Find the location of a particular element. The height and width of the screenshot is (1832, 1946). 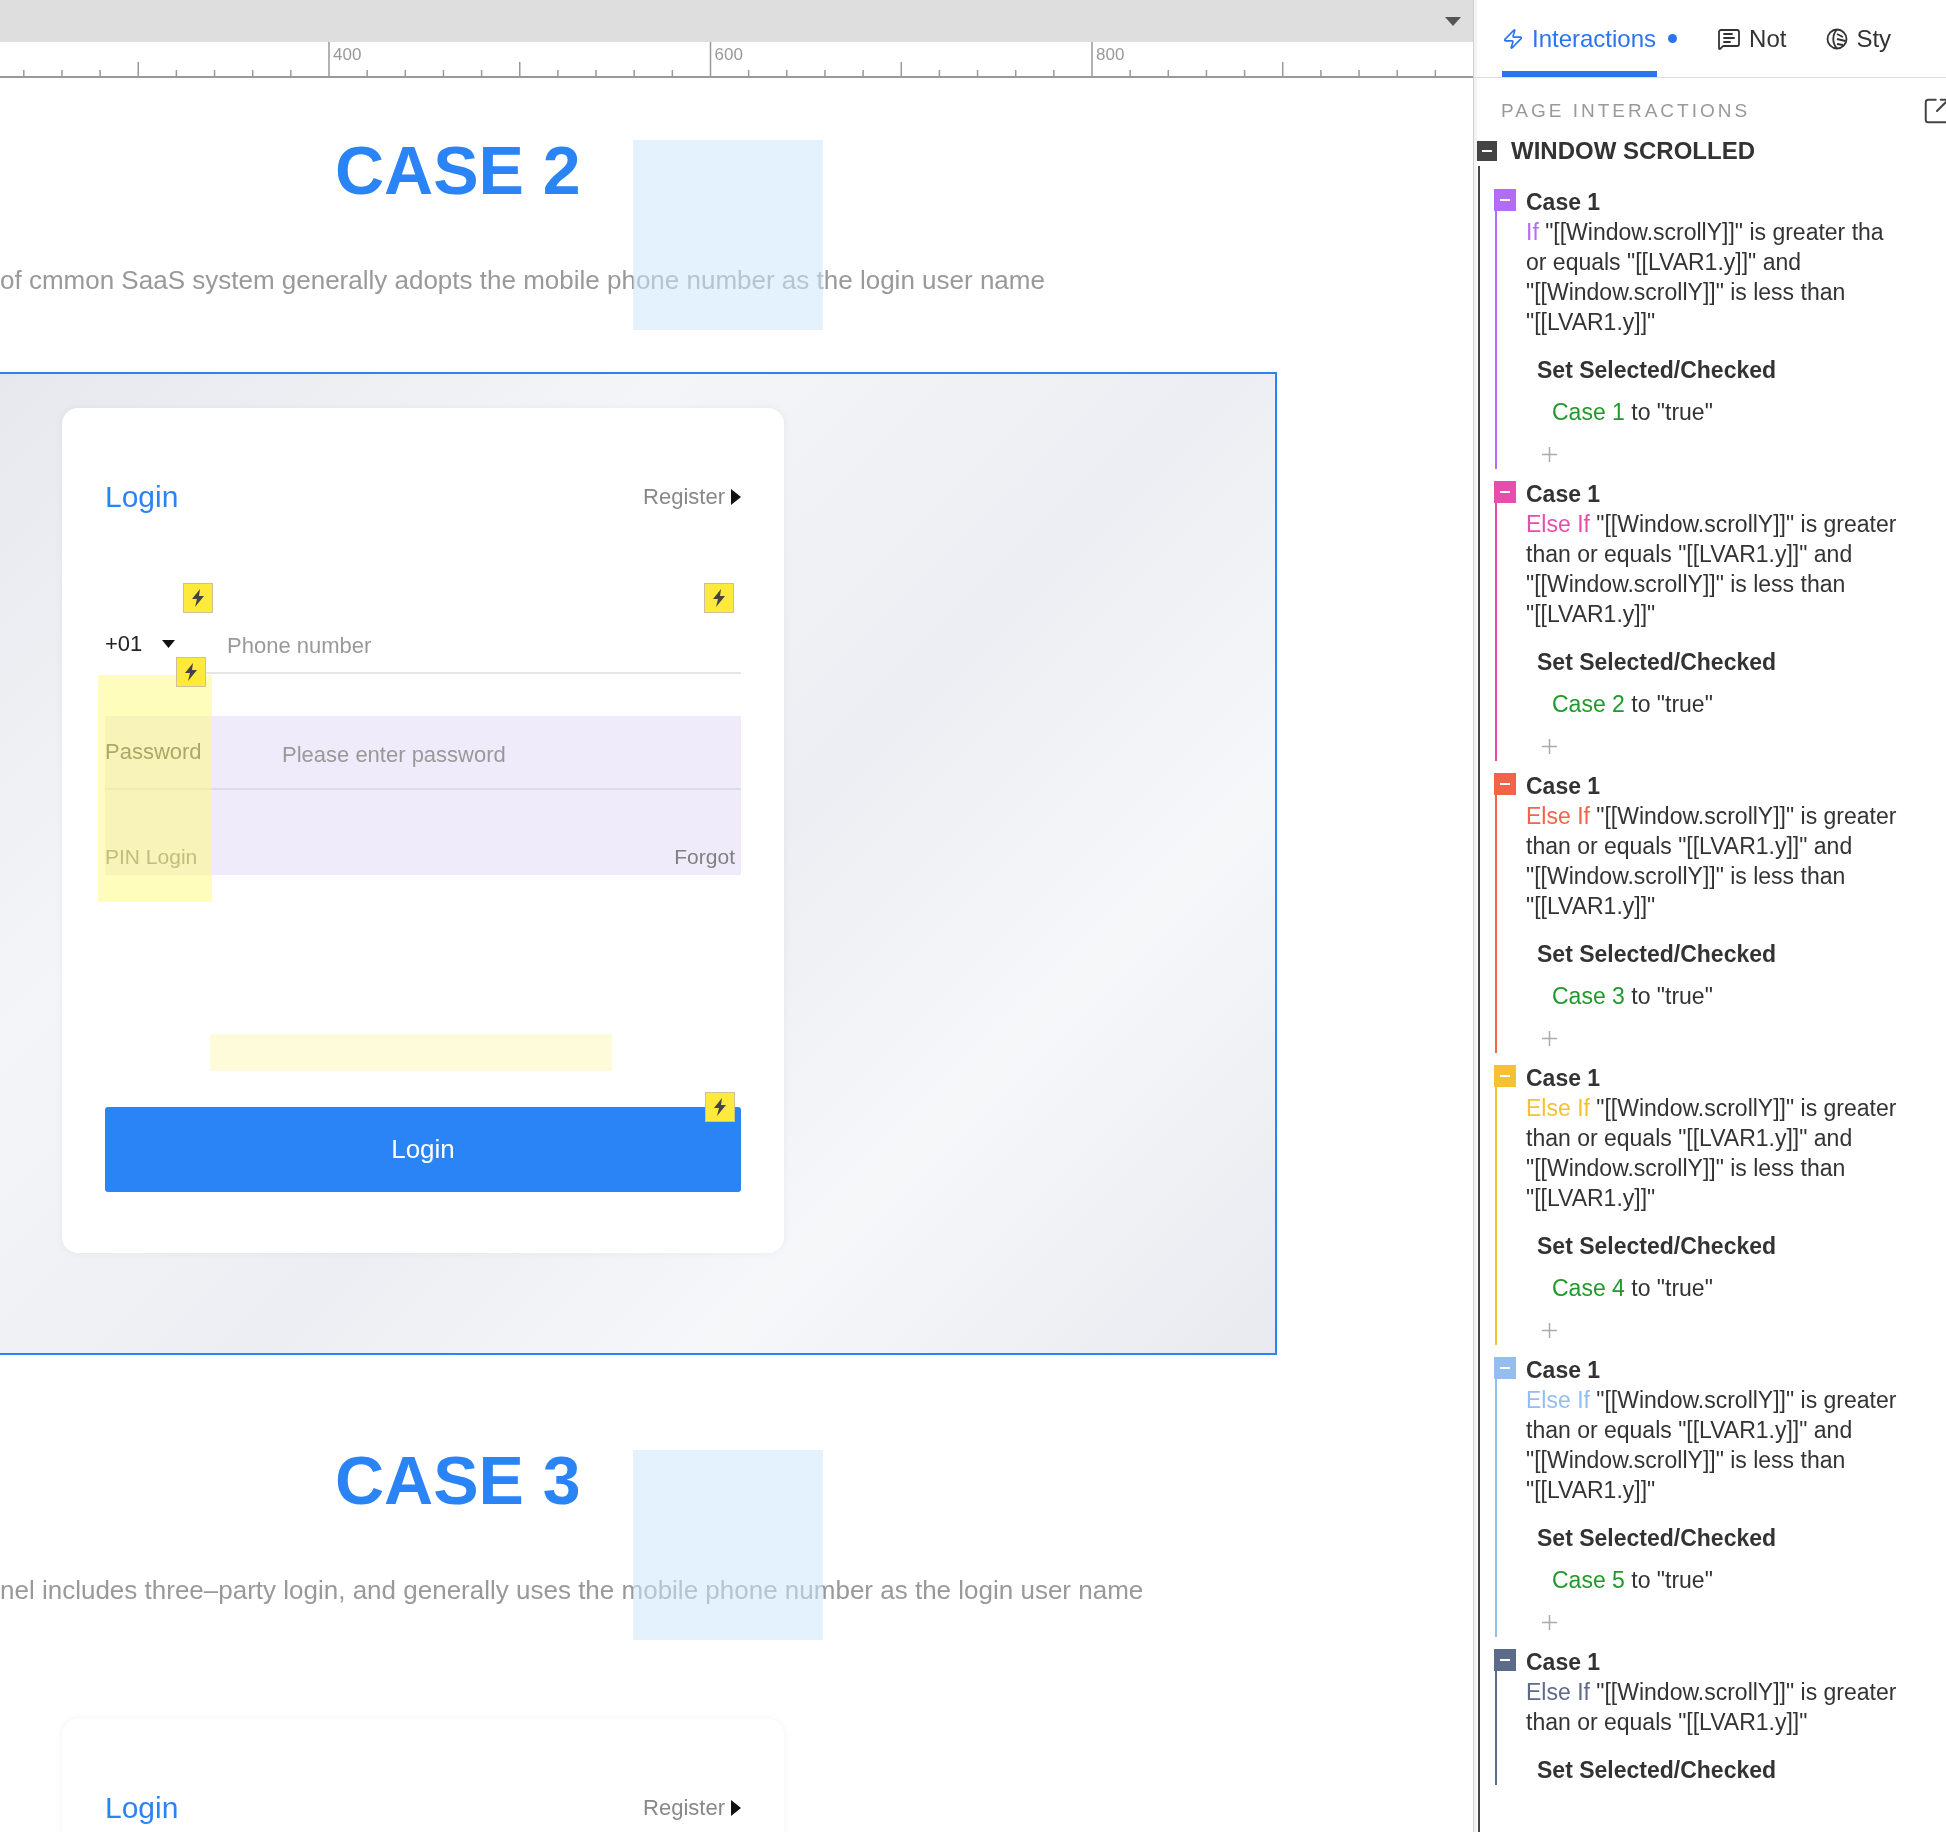

style-icon is located at coordinates (1837, 38).